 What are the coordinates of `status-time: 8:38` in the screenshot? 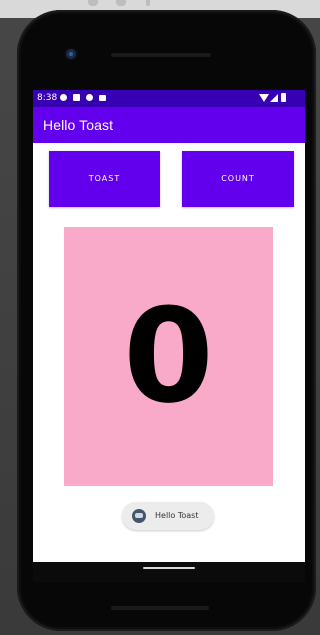 It's located at (47, 98).